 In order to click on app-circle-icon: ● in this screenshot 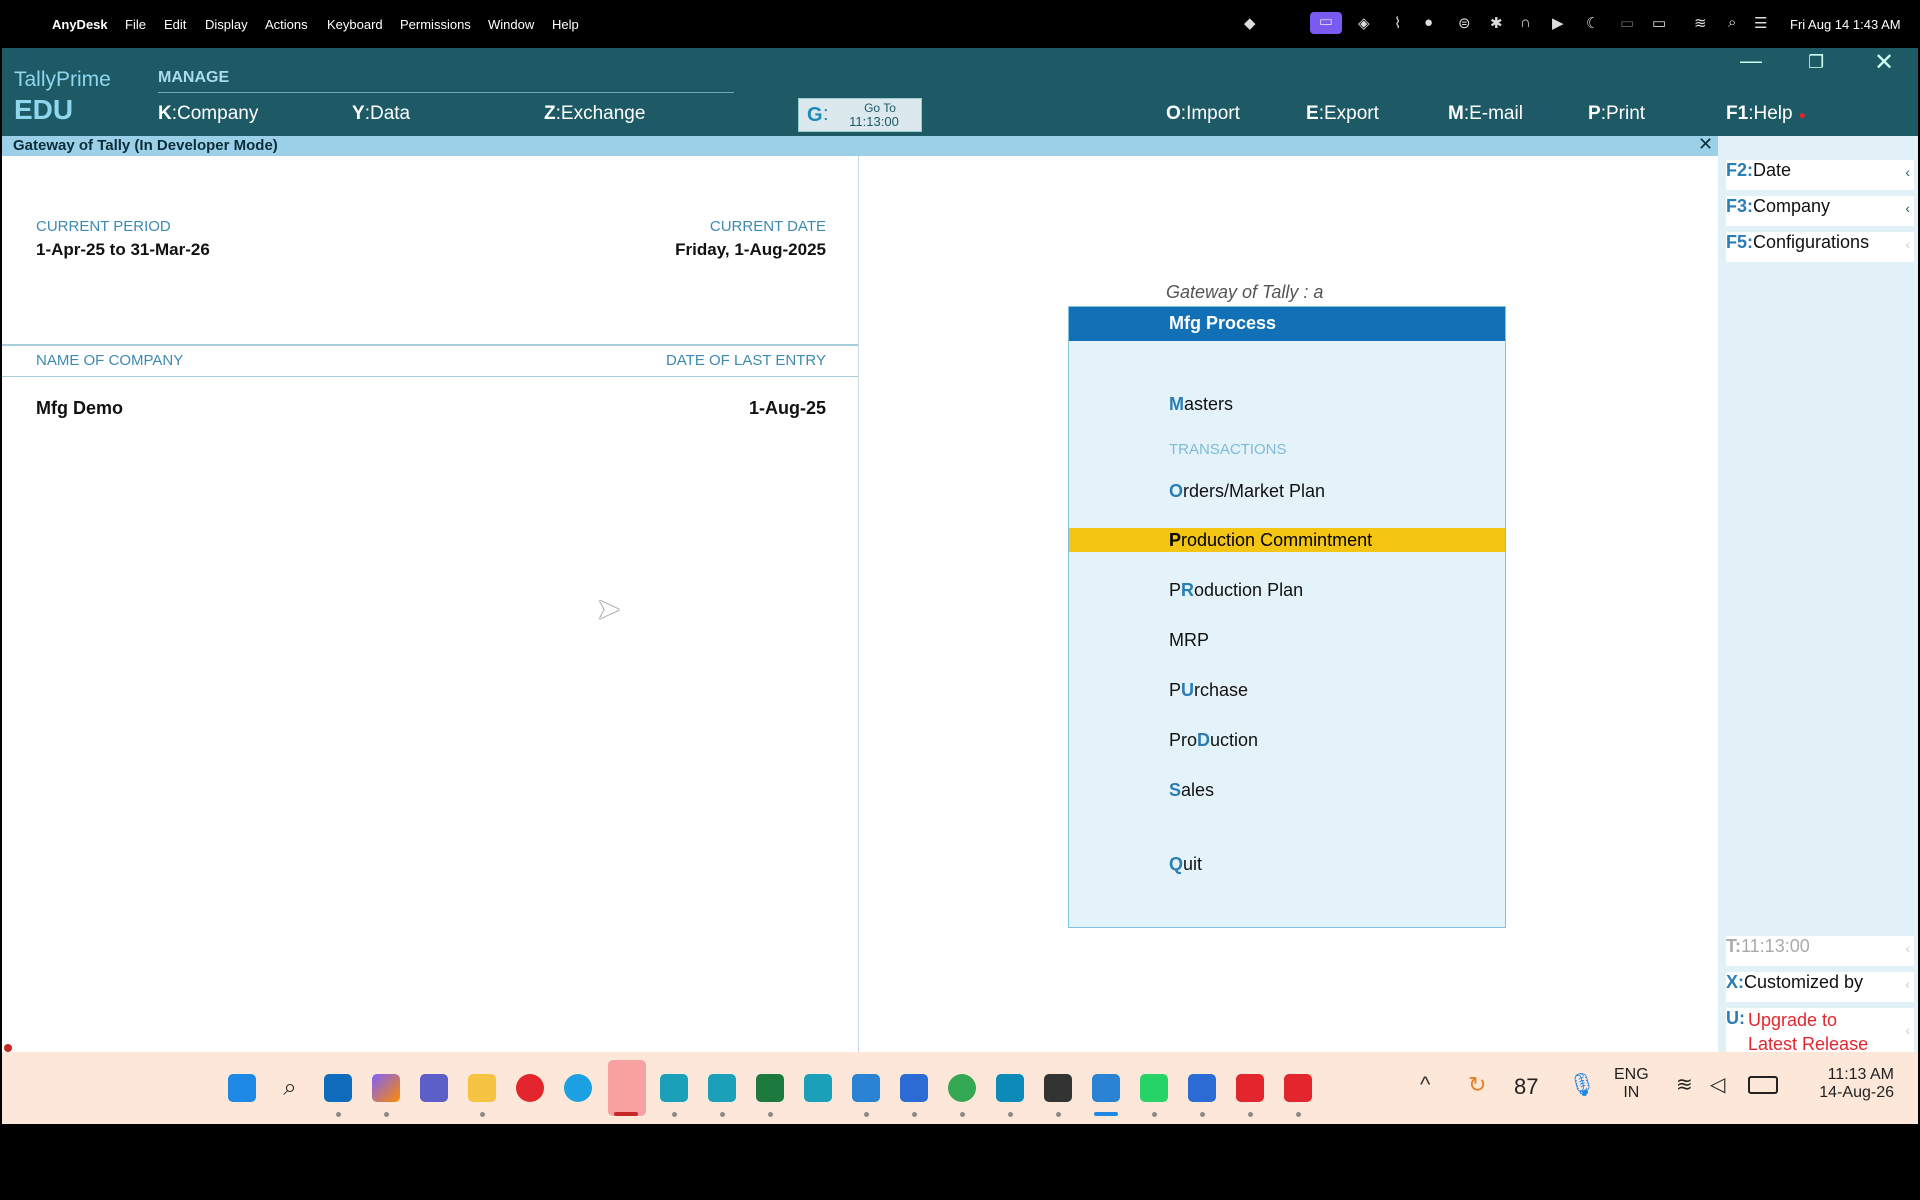, I will do `click(1428, 22)`.